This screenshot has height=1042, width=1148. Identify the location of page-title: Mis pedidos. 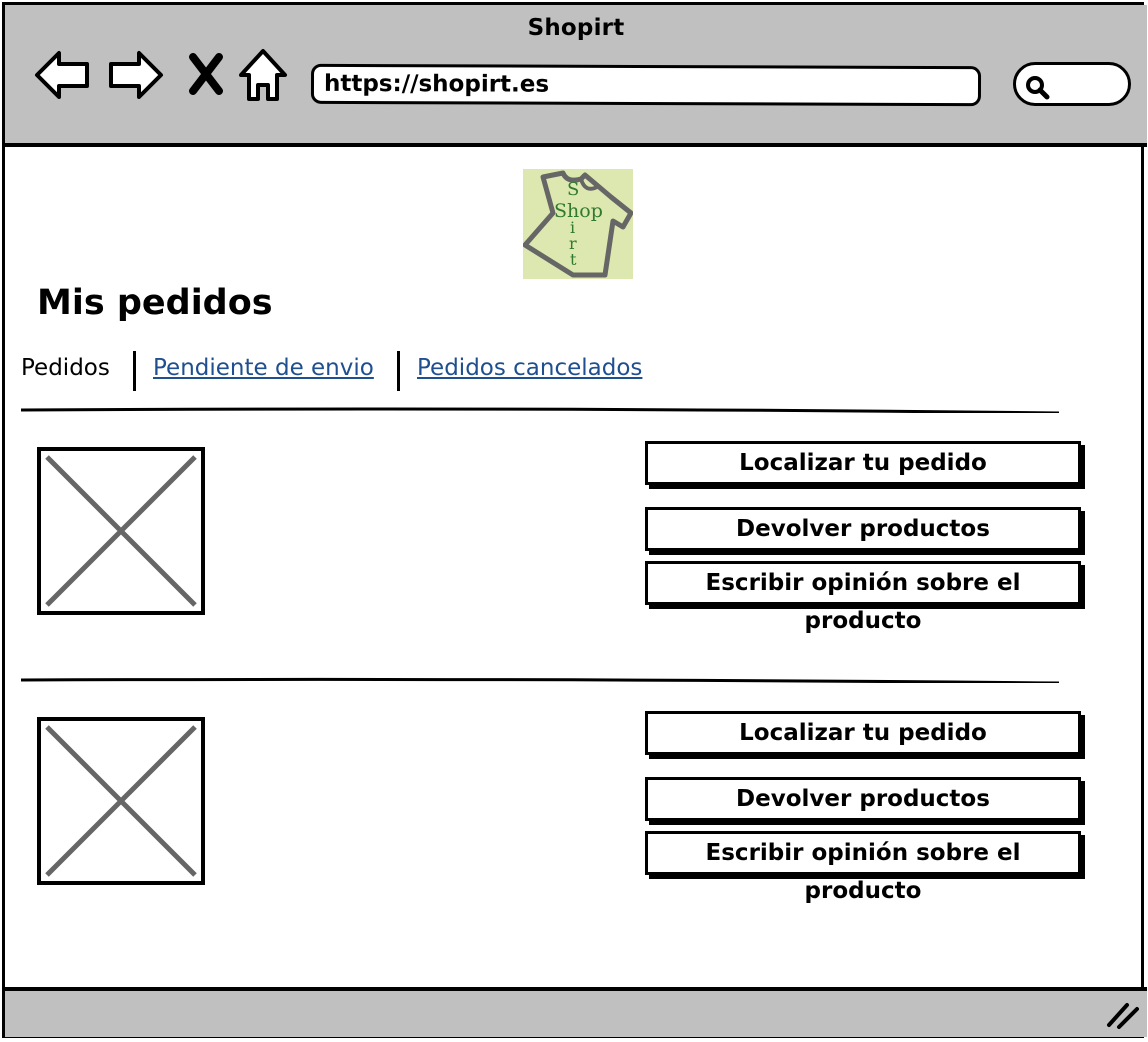
(155, 303).